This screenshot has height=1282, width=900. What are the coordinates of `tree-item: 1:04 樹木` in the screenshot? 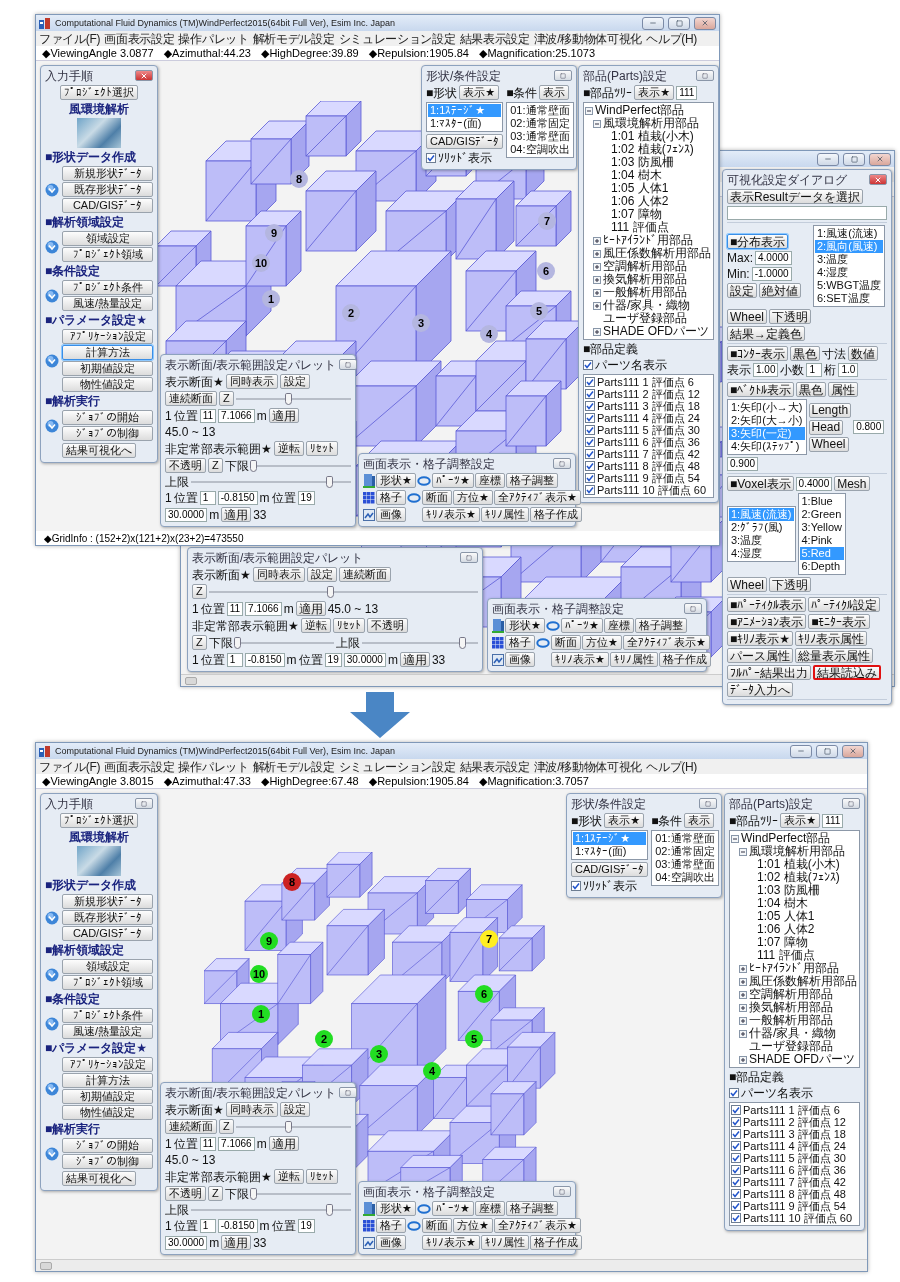 It's located at (782, 903).